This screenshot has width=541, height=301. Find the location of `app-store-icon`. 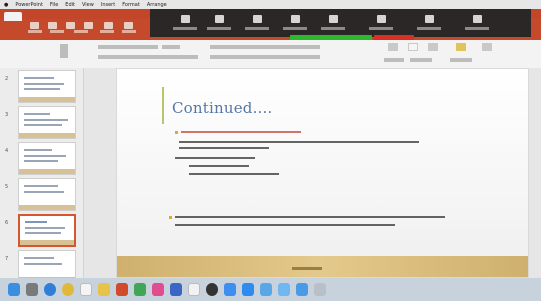

app-store-icon is located at coordinates (248, 289).